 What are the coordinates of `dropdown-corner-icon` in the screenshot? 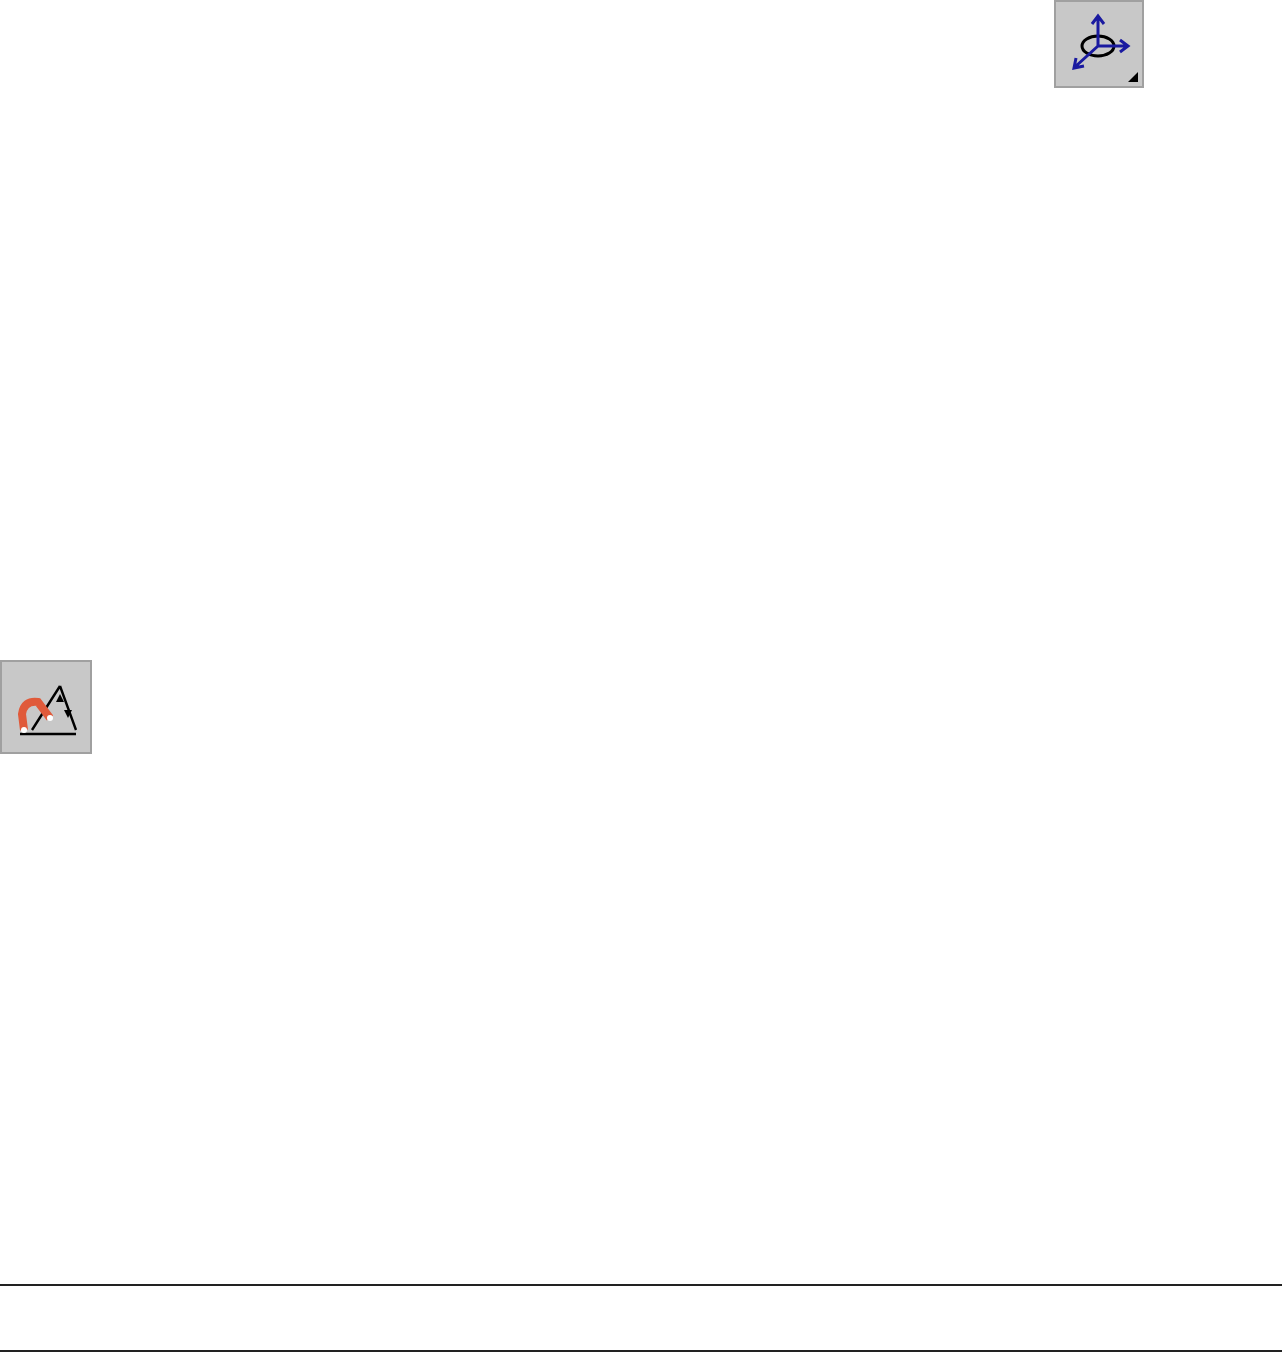 It's located at (1133, 77).